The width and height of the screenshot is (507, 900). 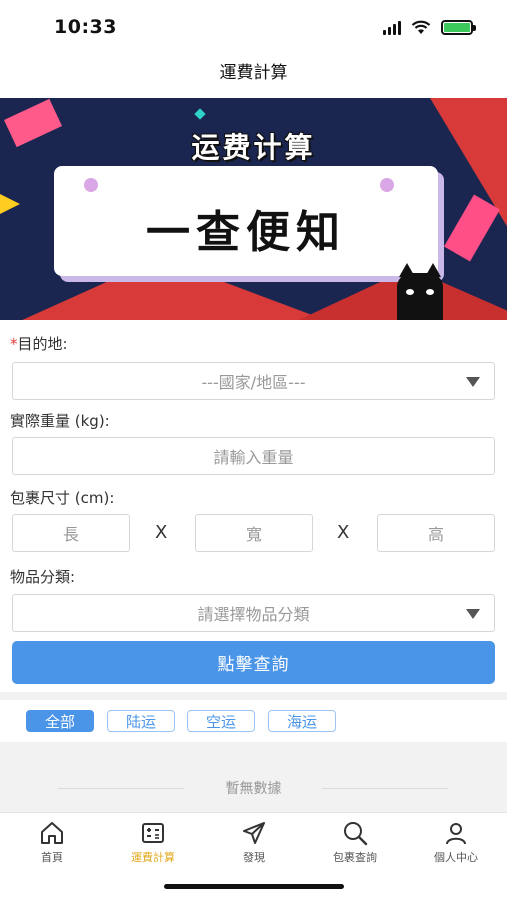 I want to click on status-time: 10:33, so click(x=85, y=27).